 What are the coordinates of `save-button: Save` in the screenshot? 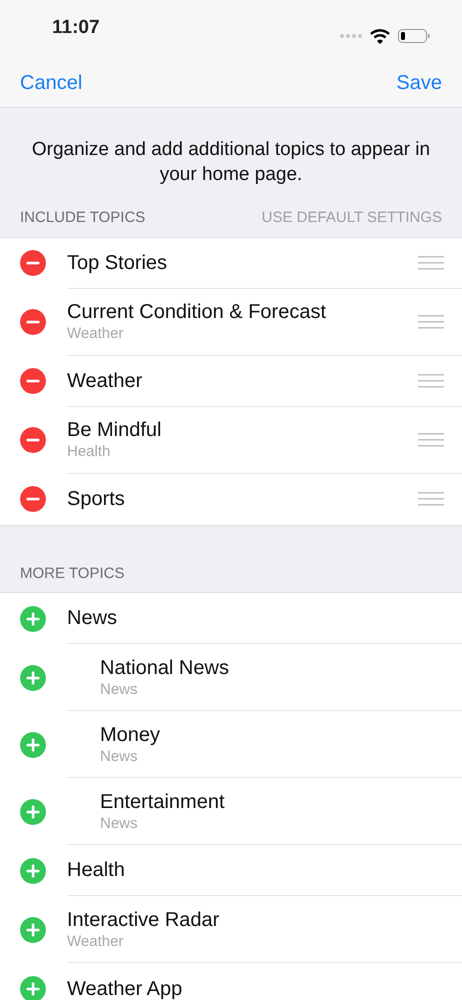 It's located at (419, 83).